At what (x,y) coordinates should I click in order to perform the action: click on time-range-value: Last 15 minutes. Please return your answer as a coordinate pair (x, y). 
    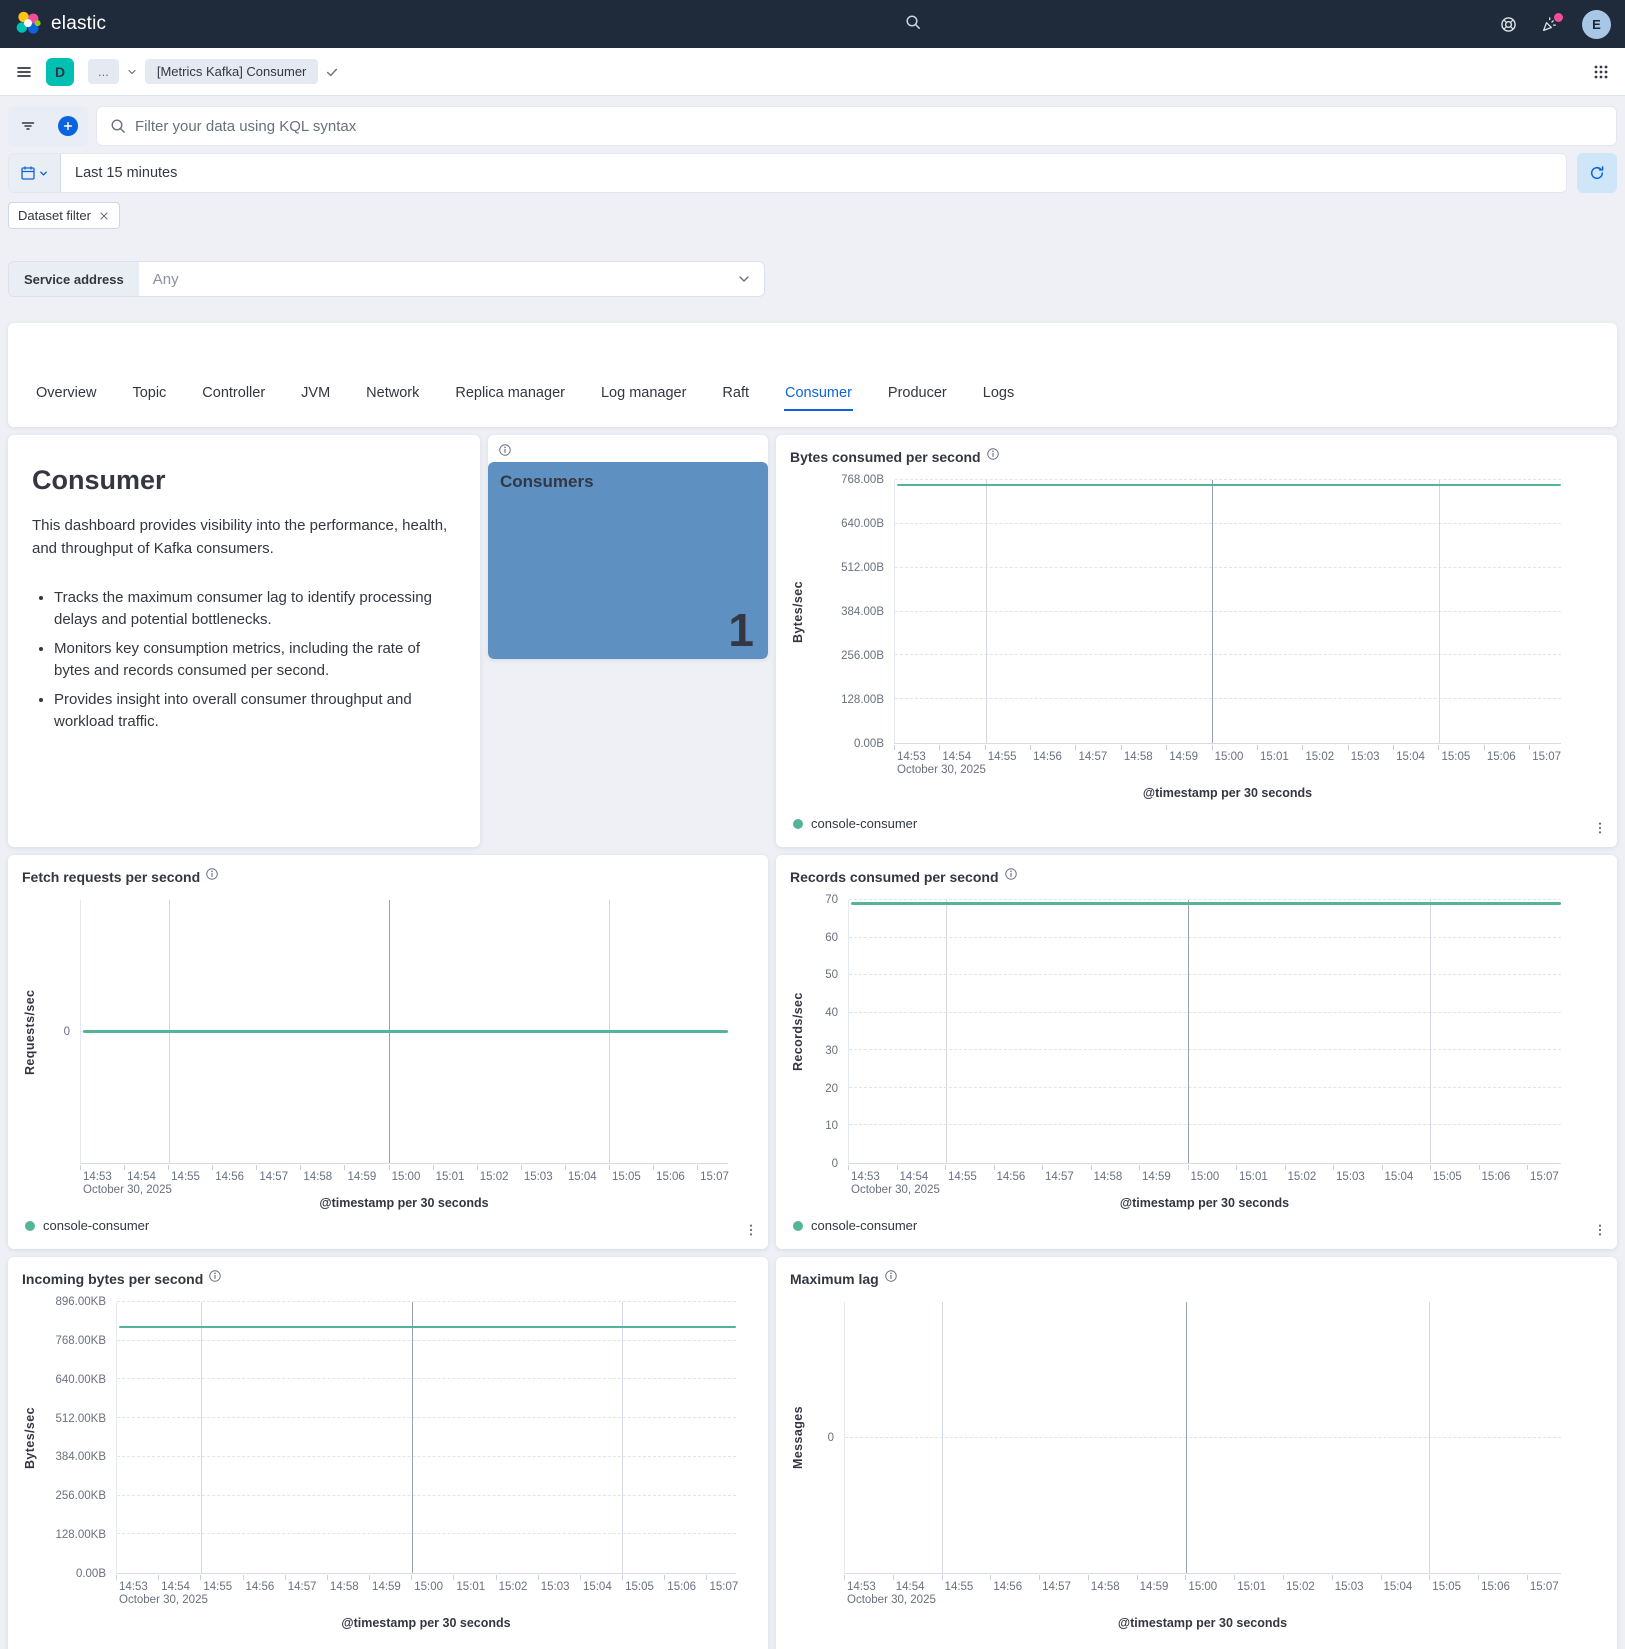
    Looking at the image, I should click on (813, 173).